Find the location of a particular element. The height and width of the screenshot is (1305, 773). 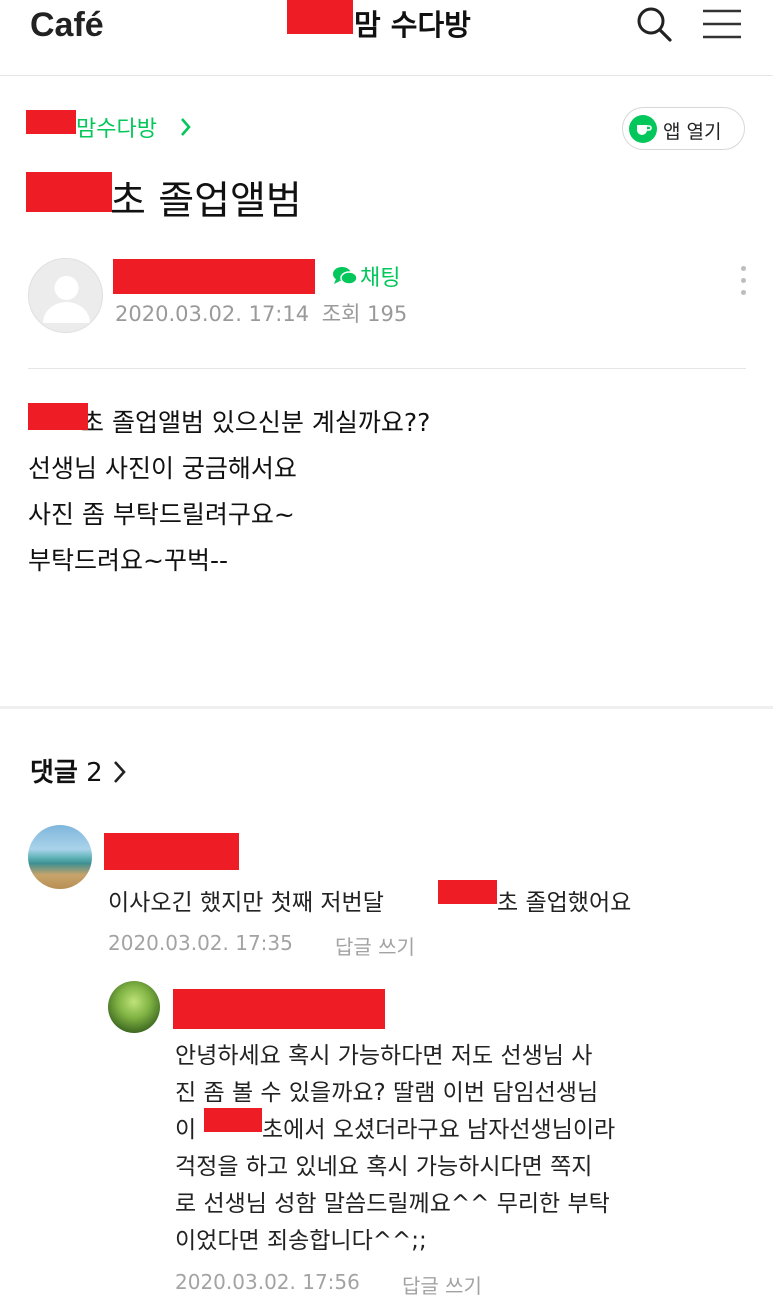

comments-header: 댓글 2 is located at coordinates (78, 770).